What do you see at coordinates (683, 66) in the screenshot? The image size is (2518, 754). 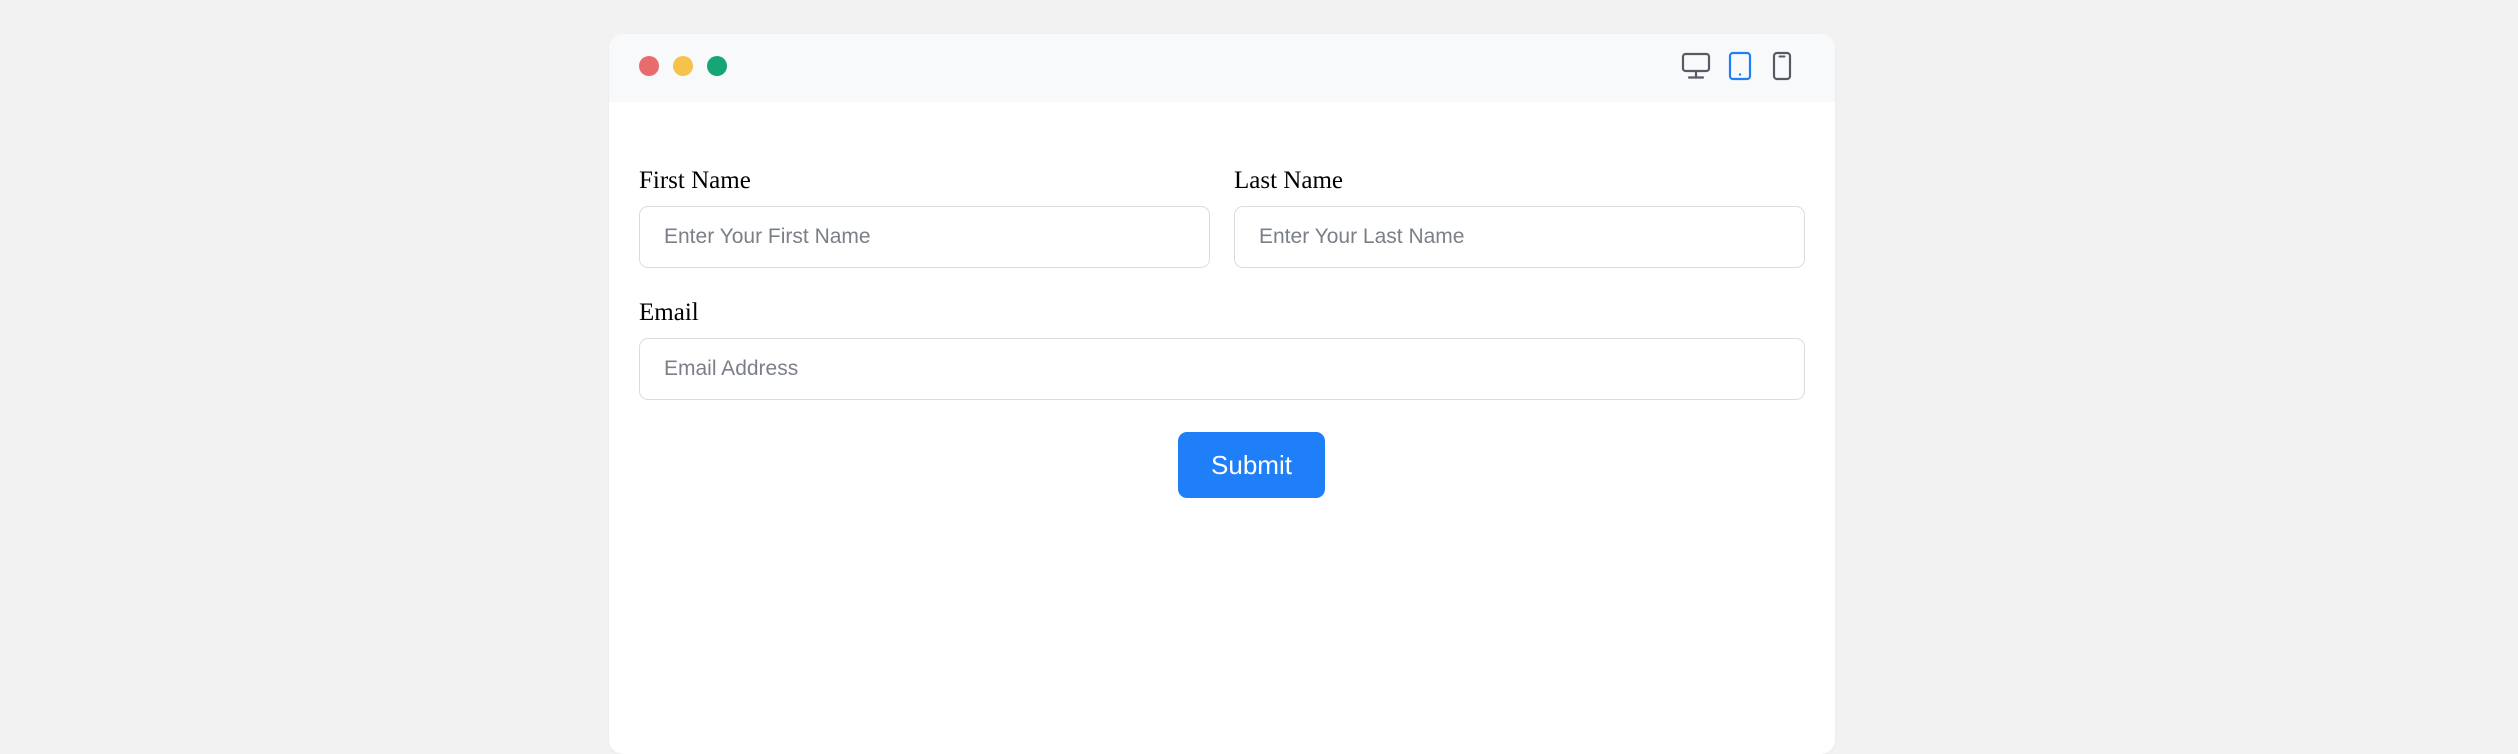 I see `minimize-dot` at bounding box center [683, 66].